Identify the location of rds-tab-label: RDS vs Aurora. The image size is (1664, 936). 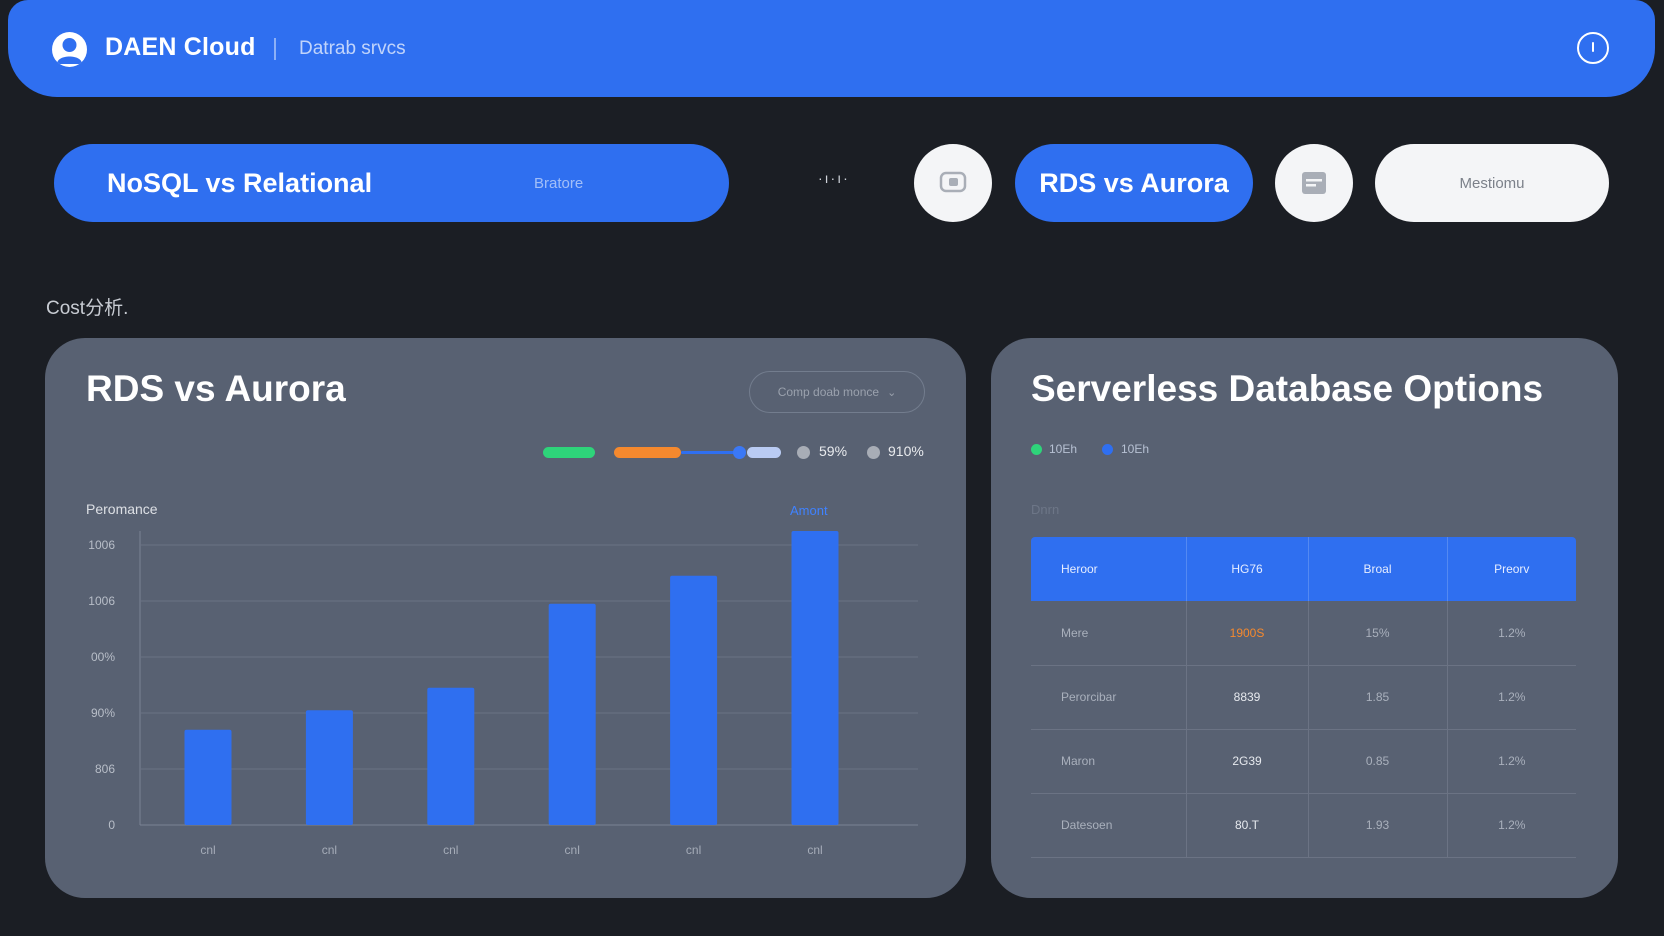
(1134, 182).